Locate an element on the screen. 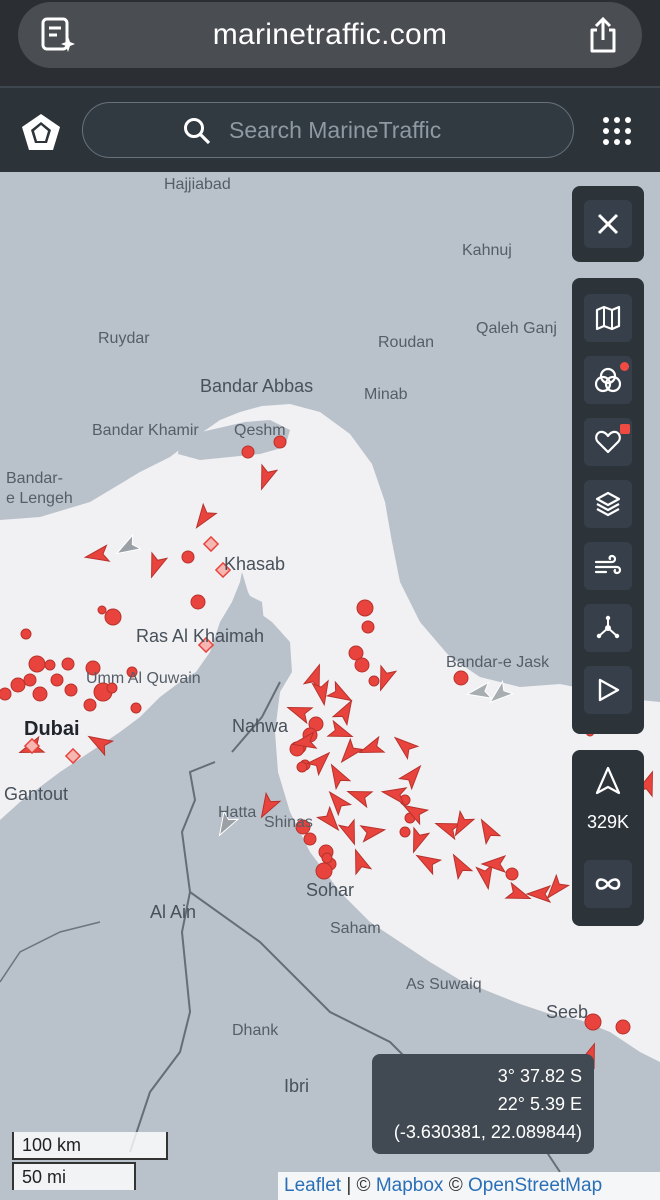 The height and width of the screenshot is (1200, 660). decimal-coords-text: (-3.630381, 22.089844) is located at coordinates (487, 1132).